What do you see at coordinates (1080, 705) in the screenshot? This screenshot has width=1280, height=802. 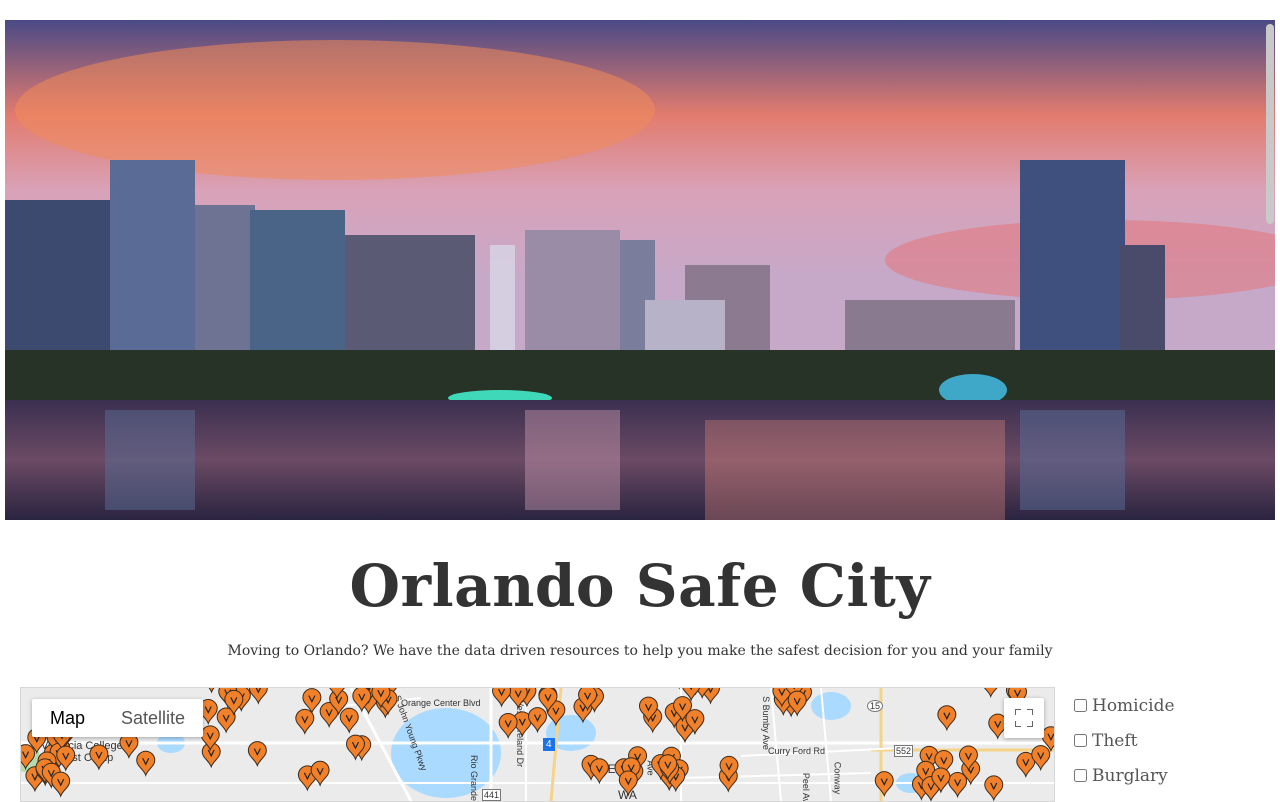 I see `homicide-checkbox` at bounding box center [1080, 705].